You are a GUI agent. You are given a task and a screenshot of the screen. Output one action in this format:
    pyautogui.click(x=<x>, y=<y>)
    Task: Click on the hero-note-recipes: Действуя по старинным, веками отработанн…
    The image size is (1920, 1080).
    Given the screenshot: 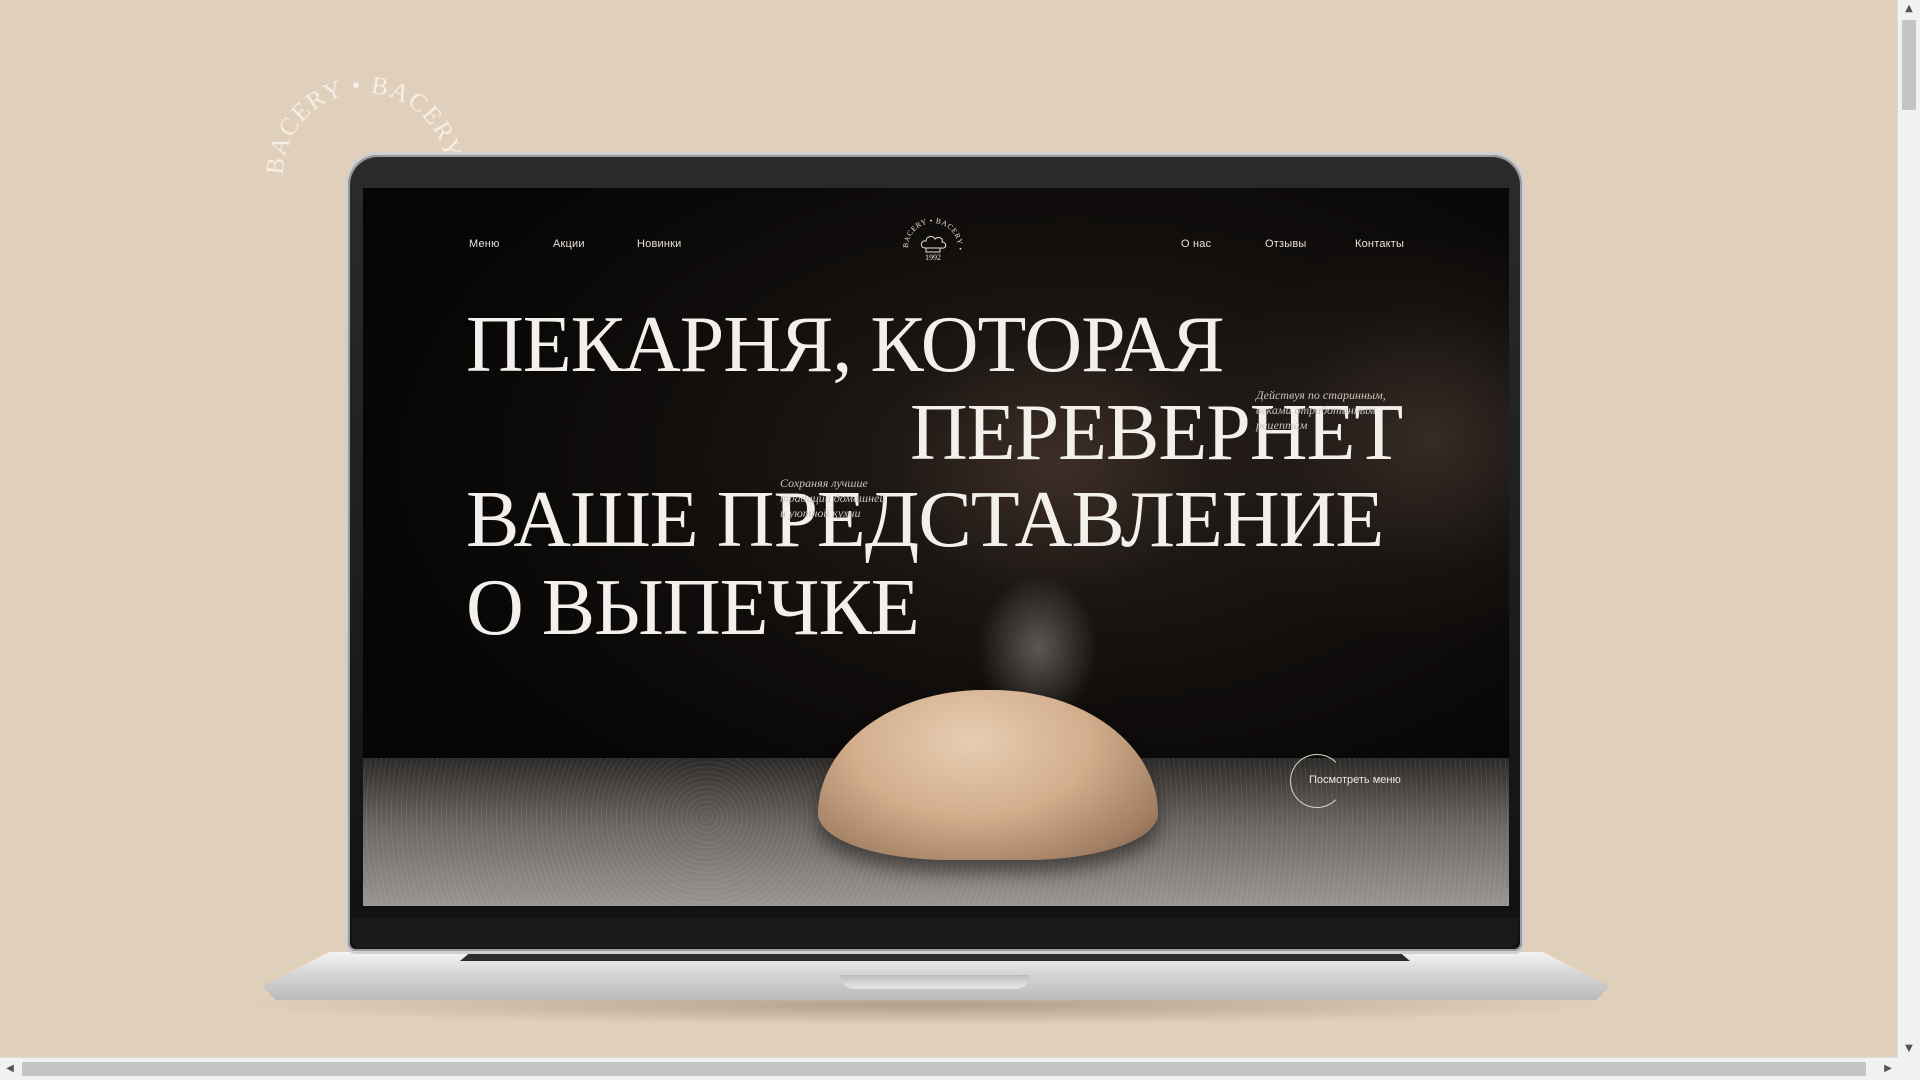 What is the action you would take?
    pyautogui.click(x=1321, y=410)
    